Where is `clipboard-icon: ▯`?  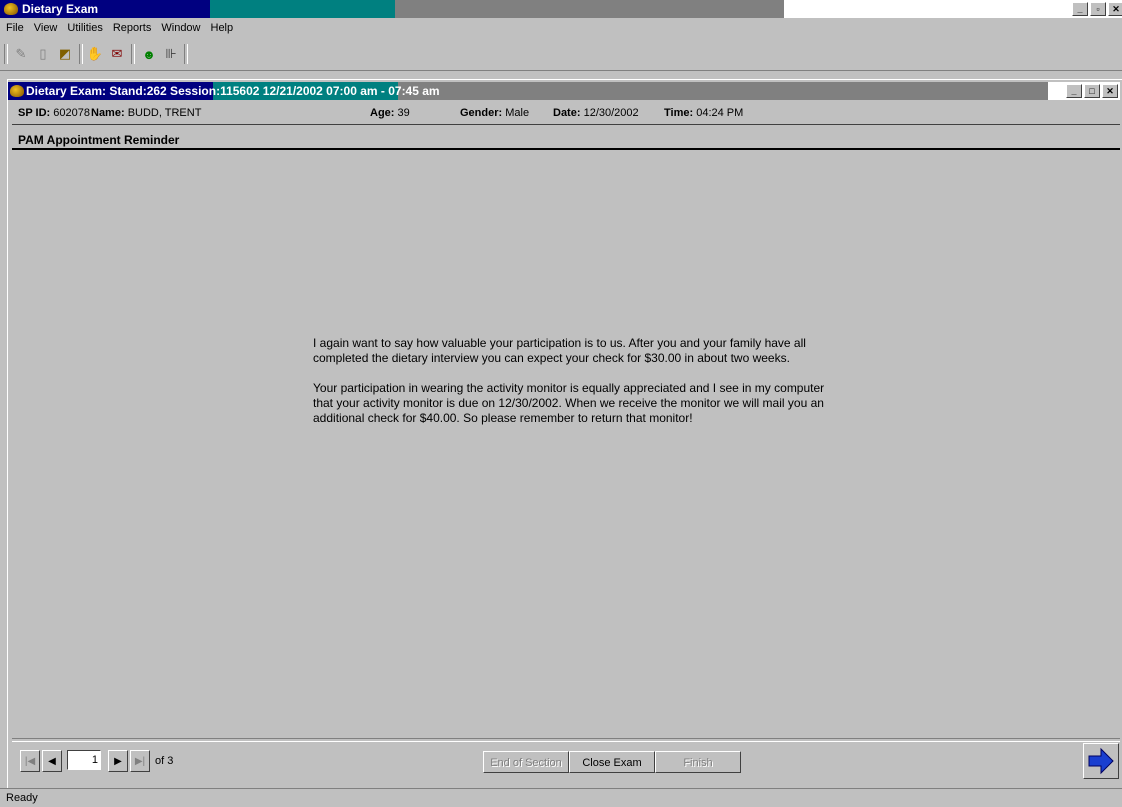 clipboard-icon: ▯ is located at coordinates (43, 54).